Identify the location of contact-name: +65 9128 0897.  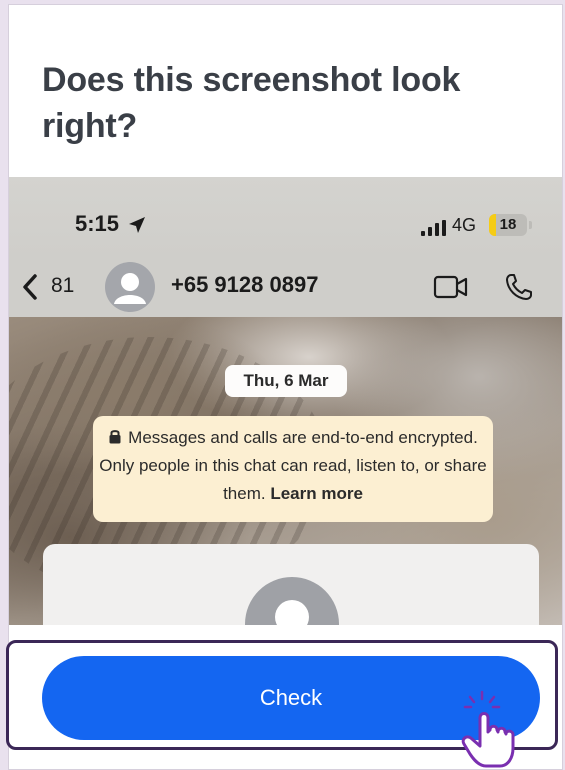
(244, 285).